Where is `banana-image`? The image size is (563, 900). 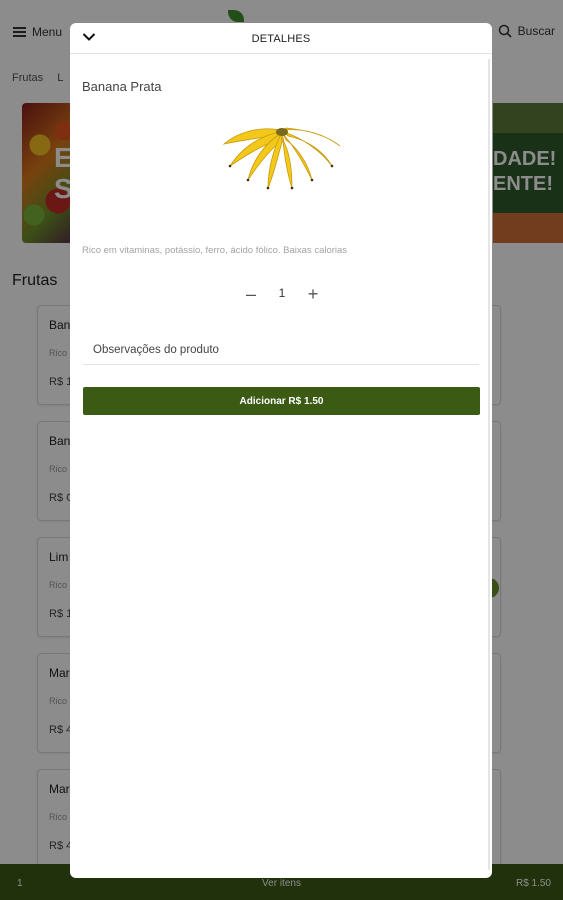 banana-image is located at coordinates (281, 158).